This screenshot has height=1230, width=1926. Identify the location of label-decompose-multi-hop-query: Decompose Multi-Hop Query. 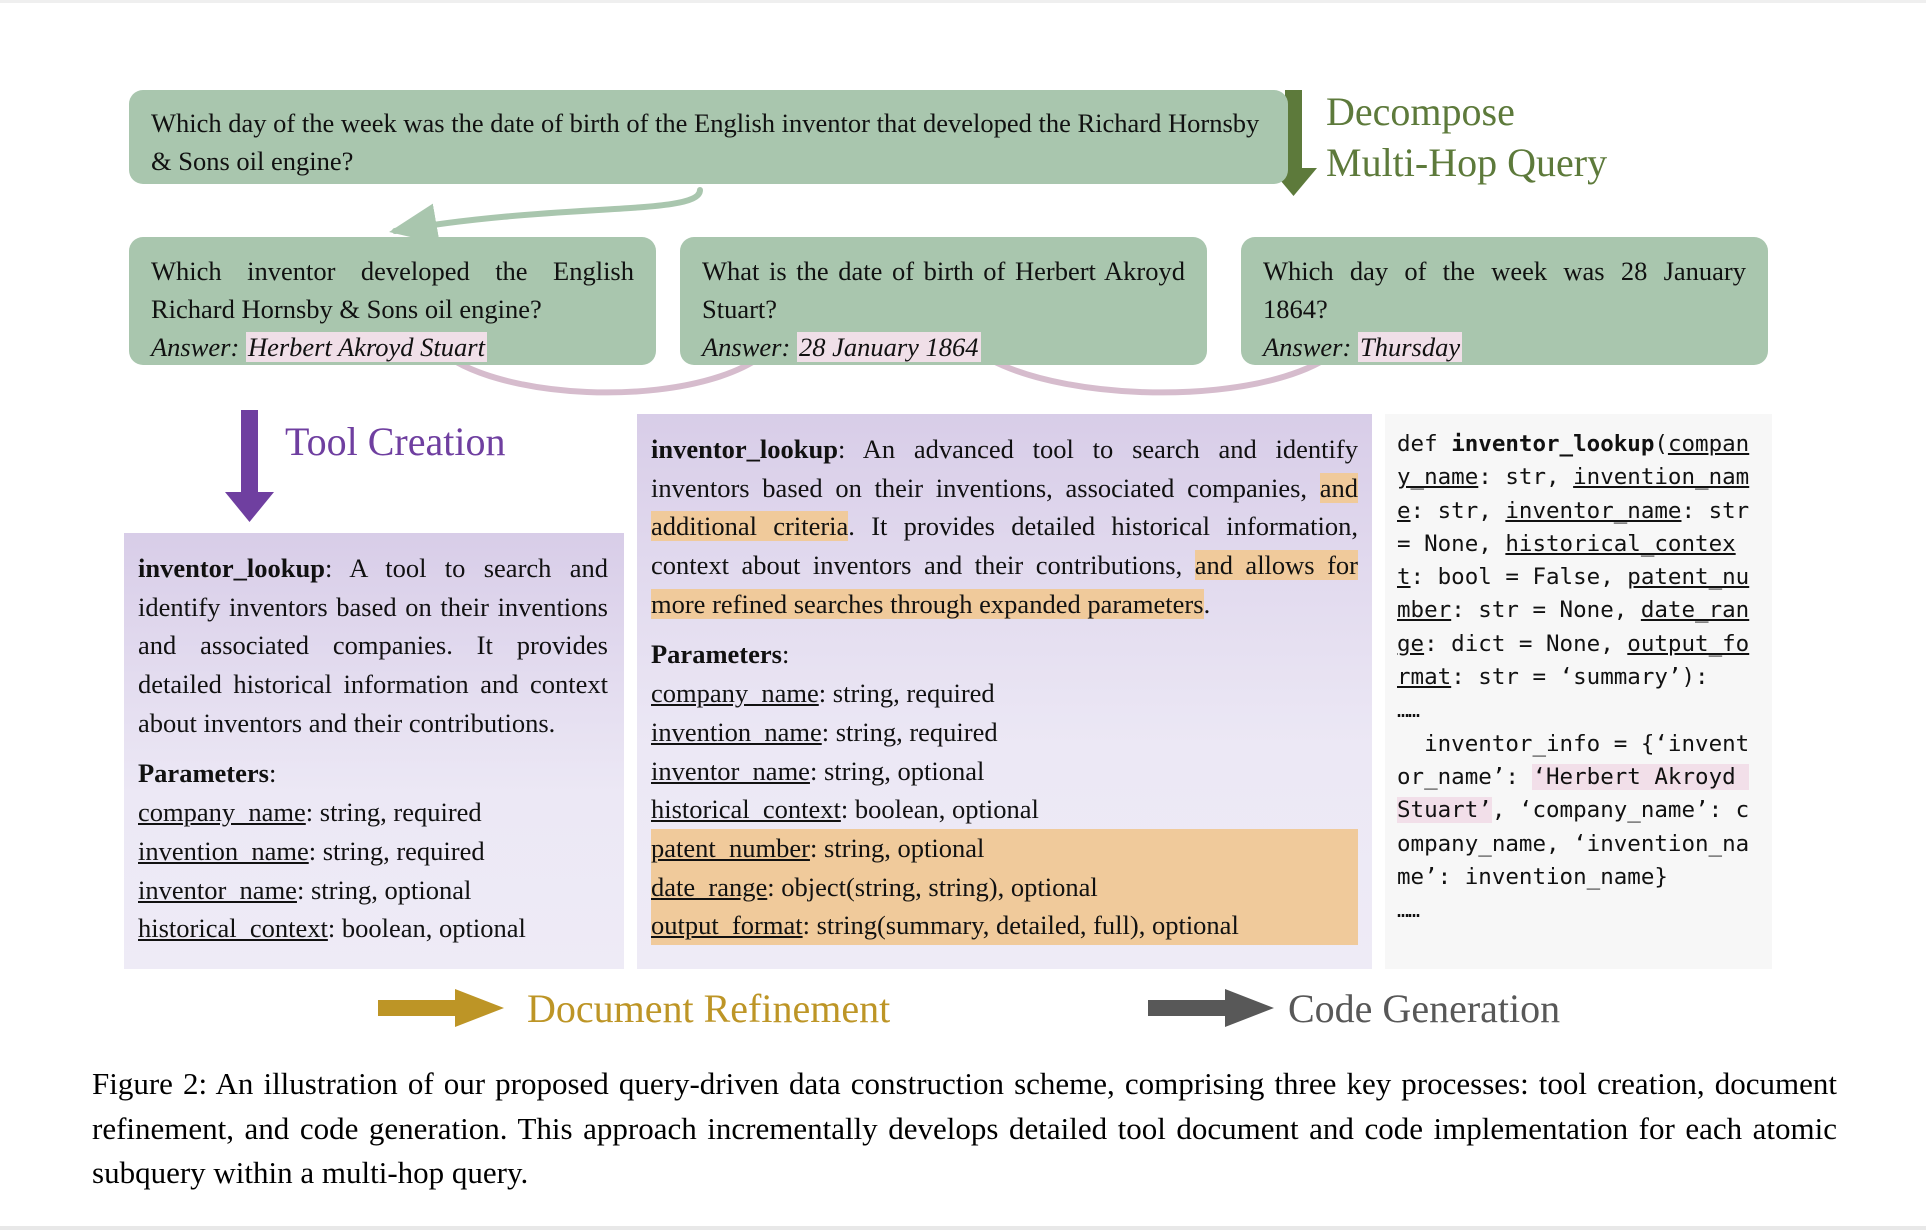
(1467, 137).